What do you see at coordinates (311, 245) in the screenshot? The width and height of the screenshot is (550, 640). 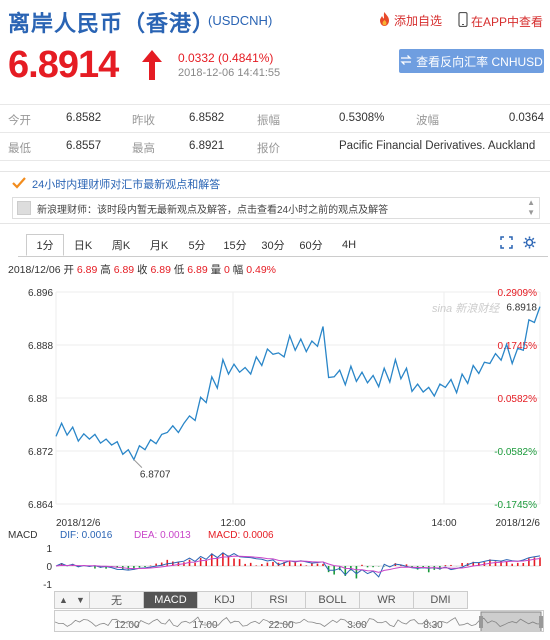 I see `tab-period: 60分` at bounding box center [311, 245].